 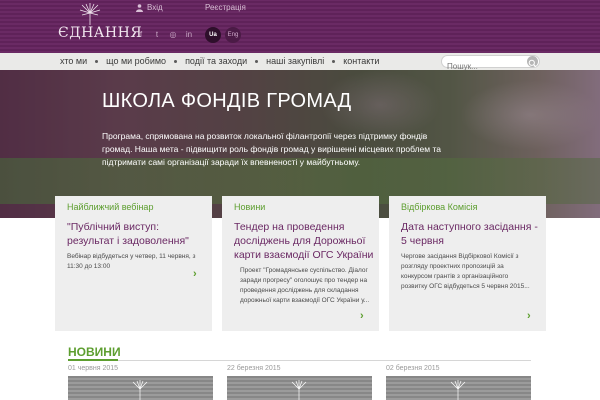 I want to click on site-header: ЄДНАННЯ Вхід Реєстрація f t ◎ in Ua Eng, so click(x=300, y=26).